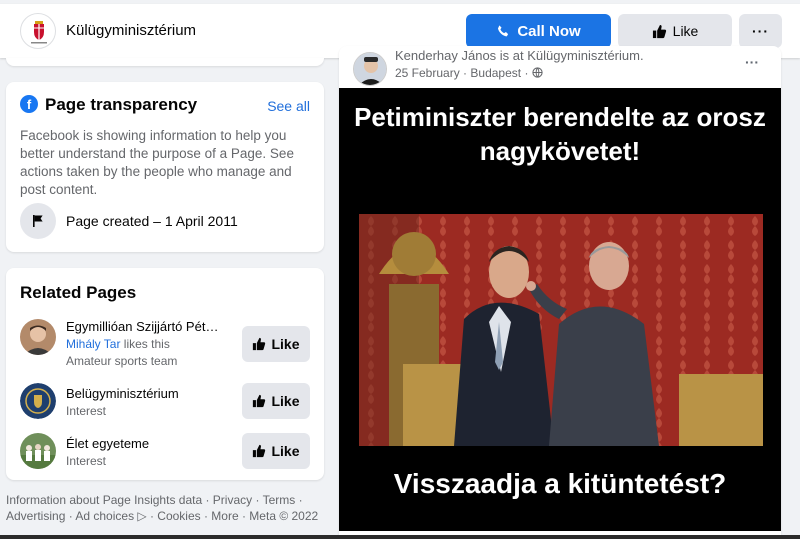 The height and width of the screenshot is (539, 800). Describe the element at coordinates (38, 221) in the screenshot. I see `flag-icon` at that location.